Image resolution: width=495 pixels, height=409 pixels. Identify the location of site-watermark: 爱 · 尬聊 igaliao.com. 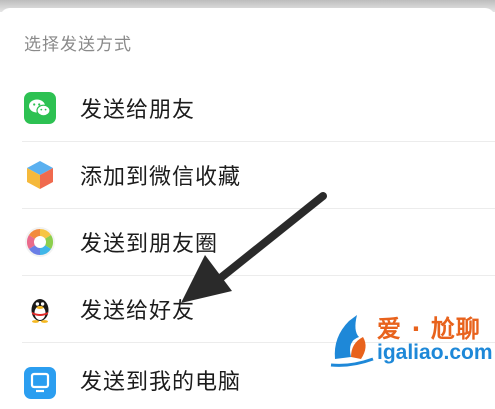
(411, 338).